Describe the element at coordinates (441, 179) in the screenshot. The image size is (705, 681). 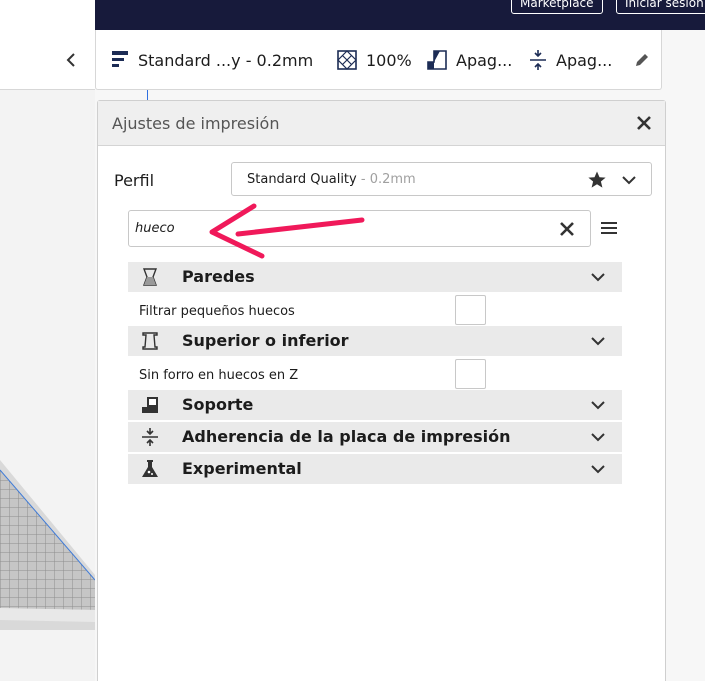
I see `profile-dropdown: Standard Quality - 0.2mm` at that location.